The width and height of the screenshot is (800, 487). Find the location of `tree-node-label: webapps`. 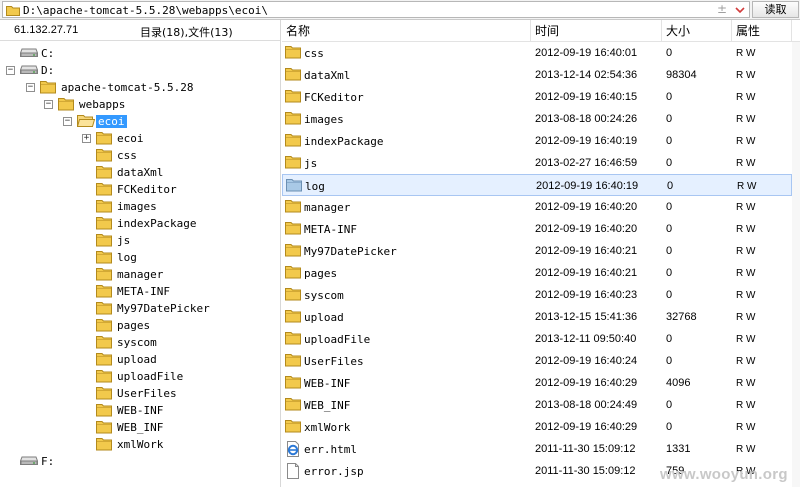

tree-node-label: webapps is located at coordinates (102, 104).